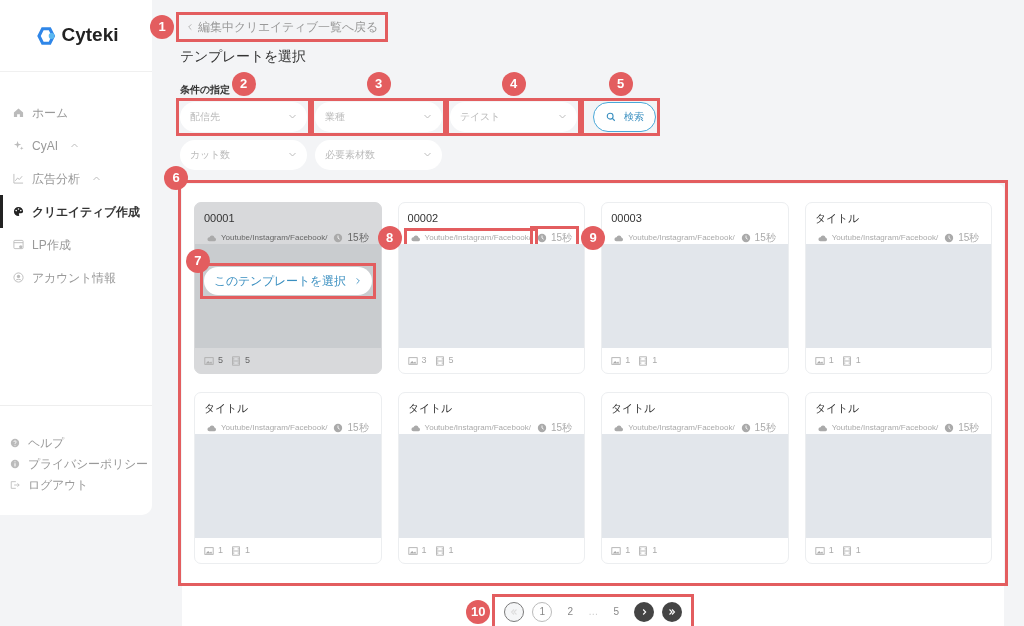 The height and width of the screenshot is (626, 1024). I want to click on callout-badge: 3, so click(378, 83).